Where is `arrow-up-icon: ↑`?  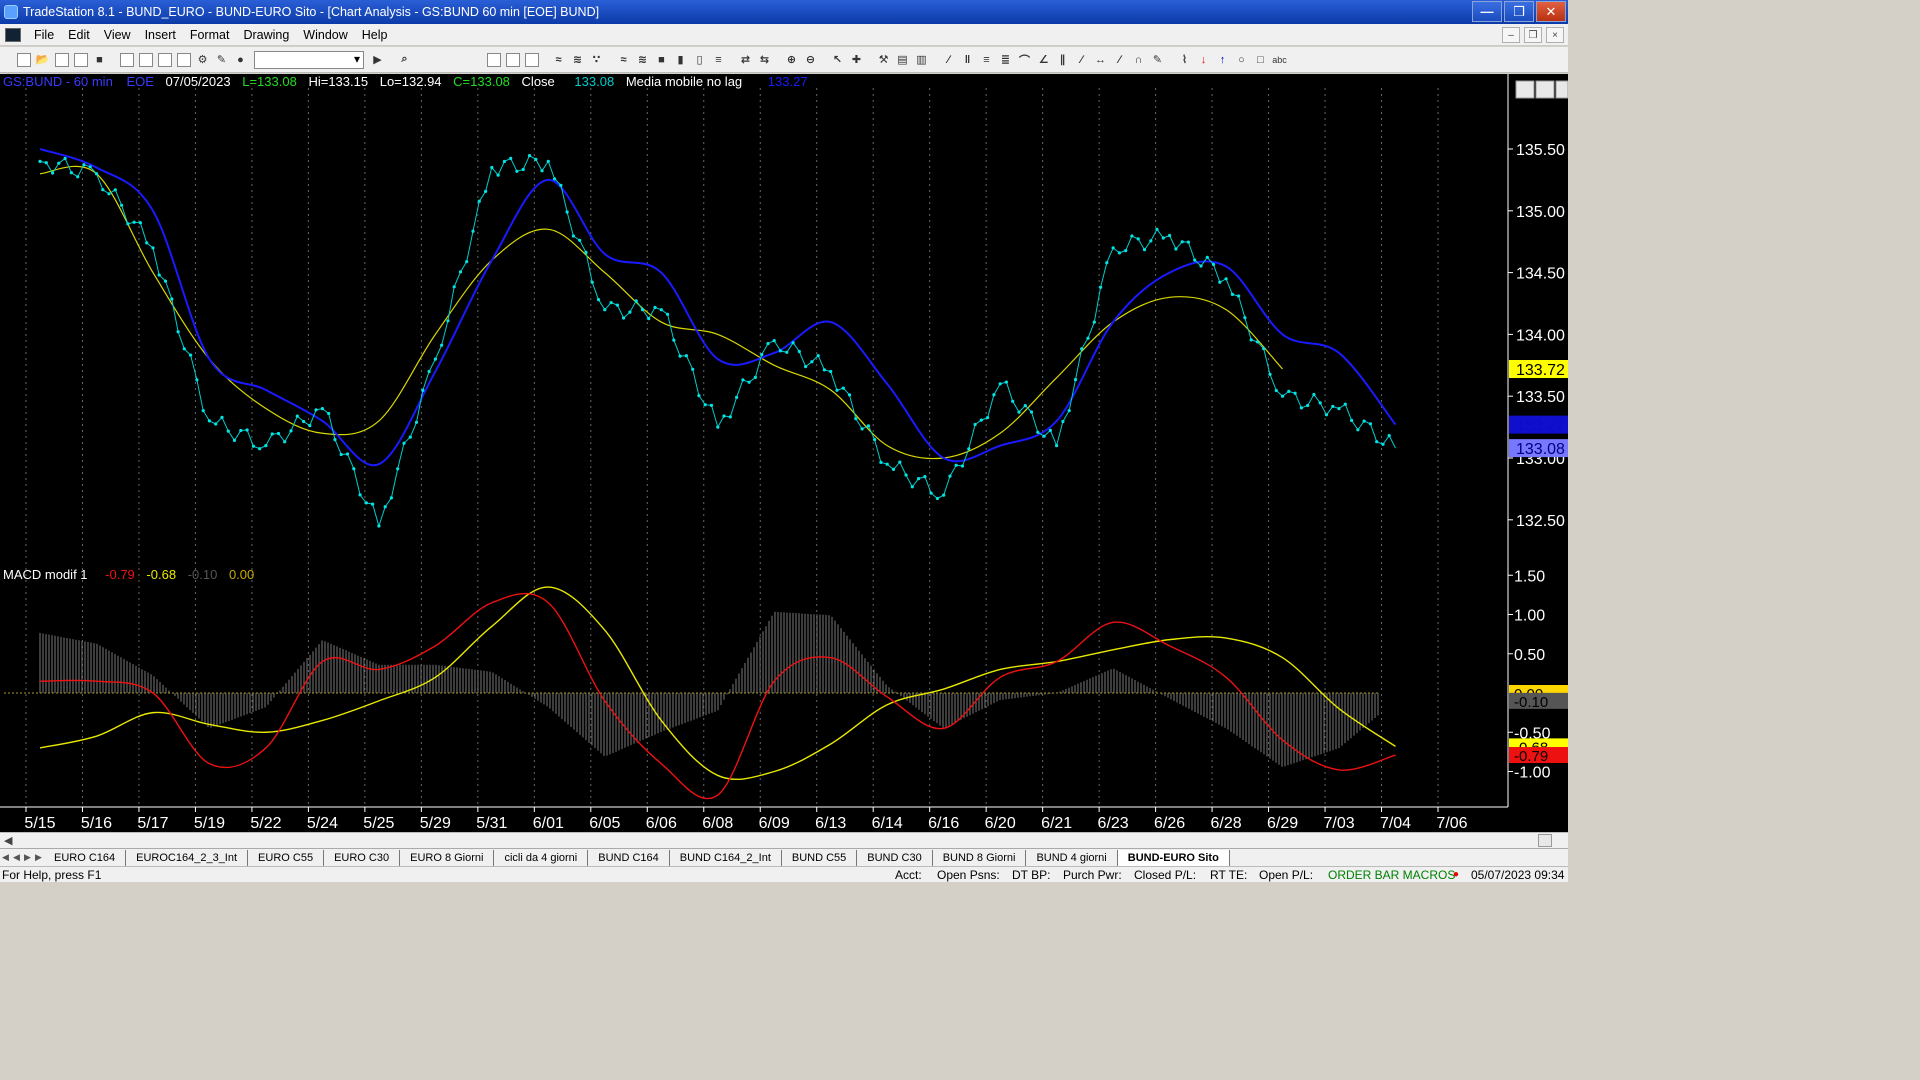 arrow-up-icon: ↑ is located at coordinates (1223, 60).